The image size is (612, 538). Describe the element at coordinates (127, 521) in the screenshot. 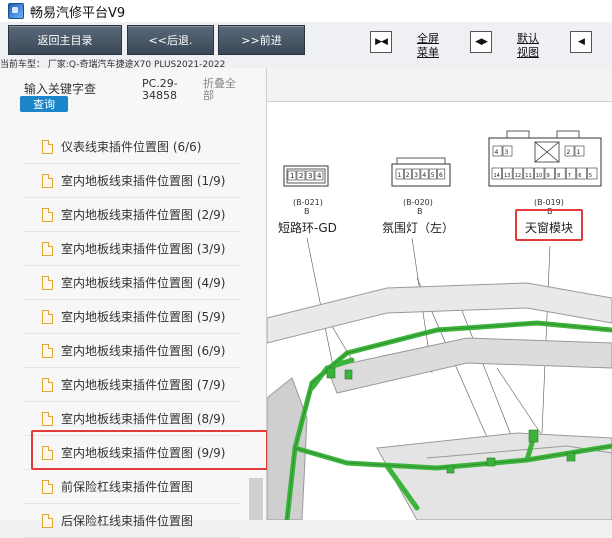

I see `list-item-label: 后保险杠线束插件位置图` at that location.